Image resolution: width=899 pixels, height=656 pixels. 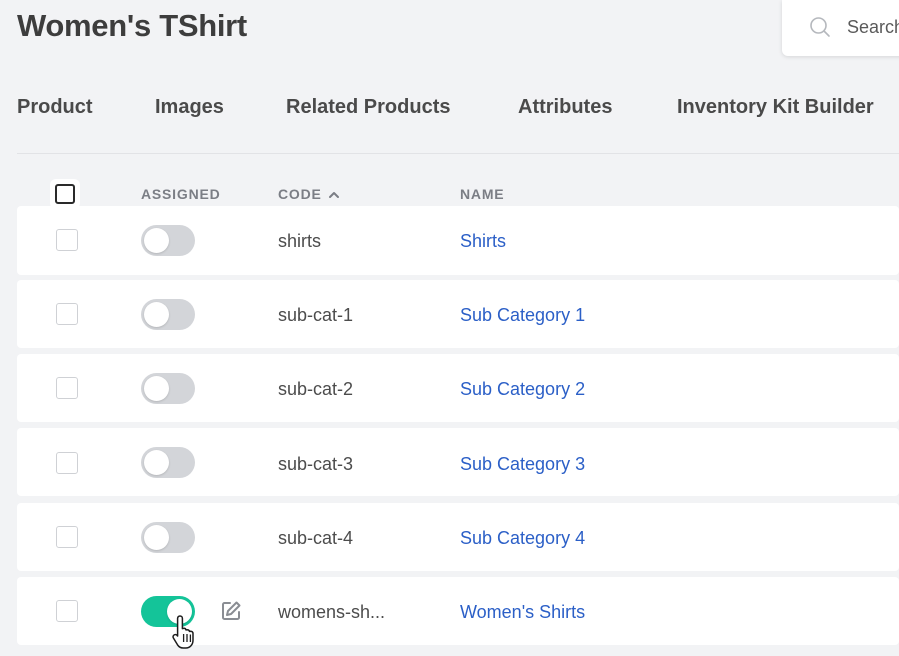 I want to click on select-all-checkbox-box, so click(x=65, y=194).